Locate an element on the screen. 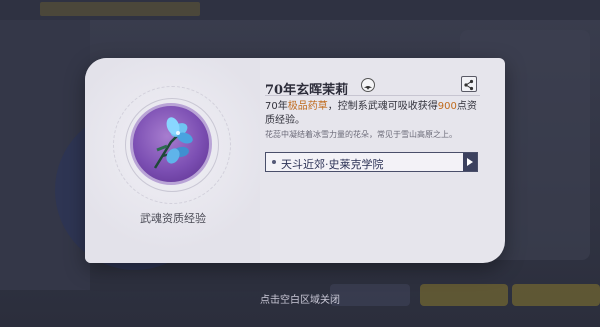  desc-part1: 70年 is located at coordinates (276, 106).